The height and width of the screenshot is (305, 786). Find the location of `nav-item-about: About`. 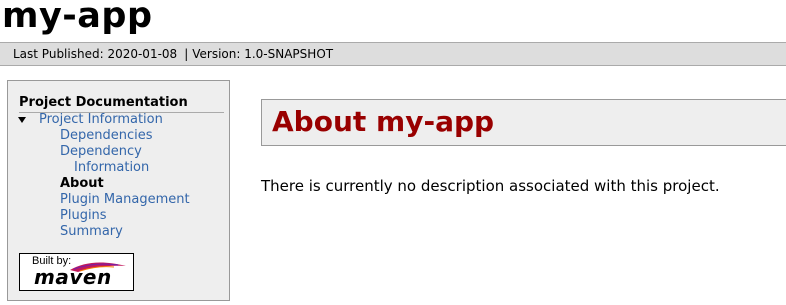

nav-item-about: About is located at coordinates (115, 184).